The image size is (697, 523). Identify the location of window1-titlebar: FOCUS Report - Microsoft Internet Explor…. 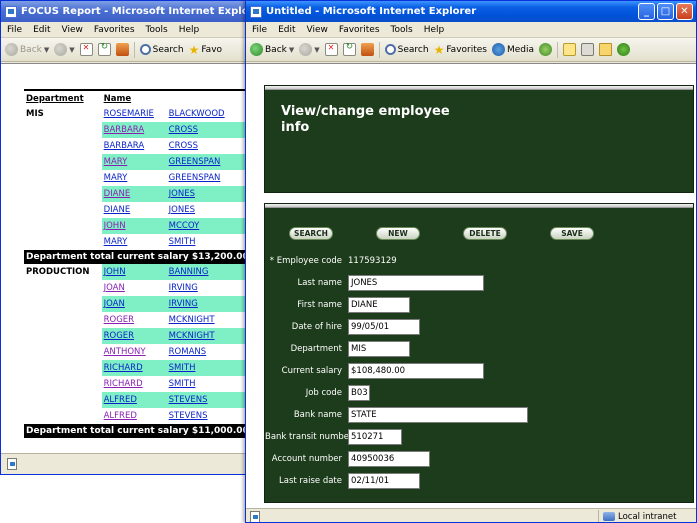
(125, 11).